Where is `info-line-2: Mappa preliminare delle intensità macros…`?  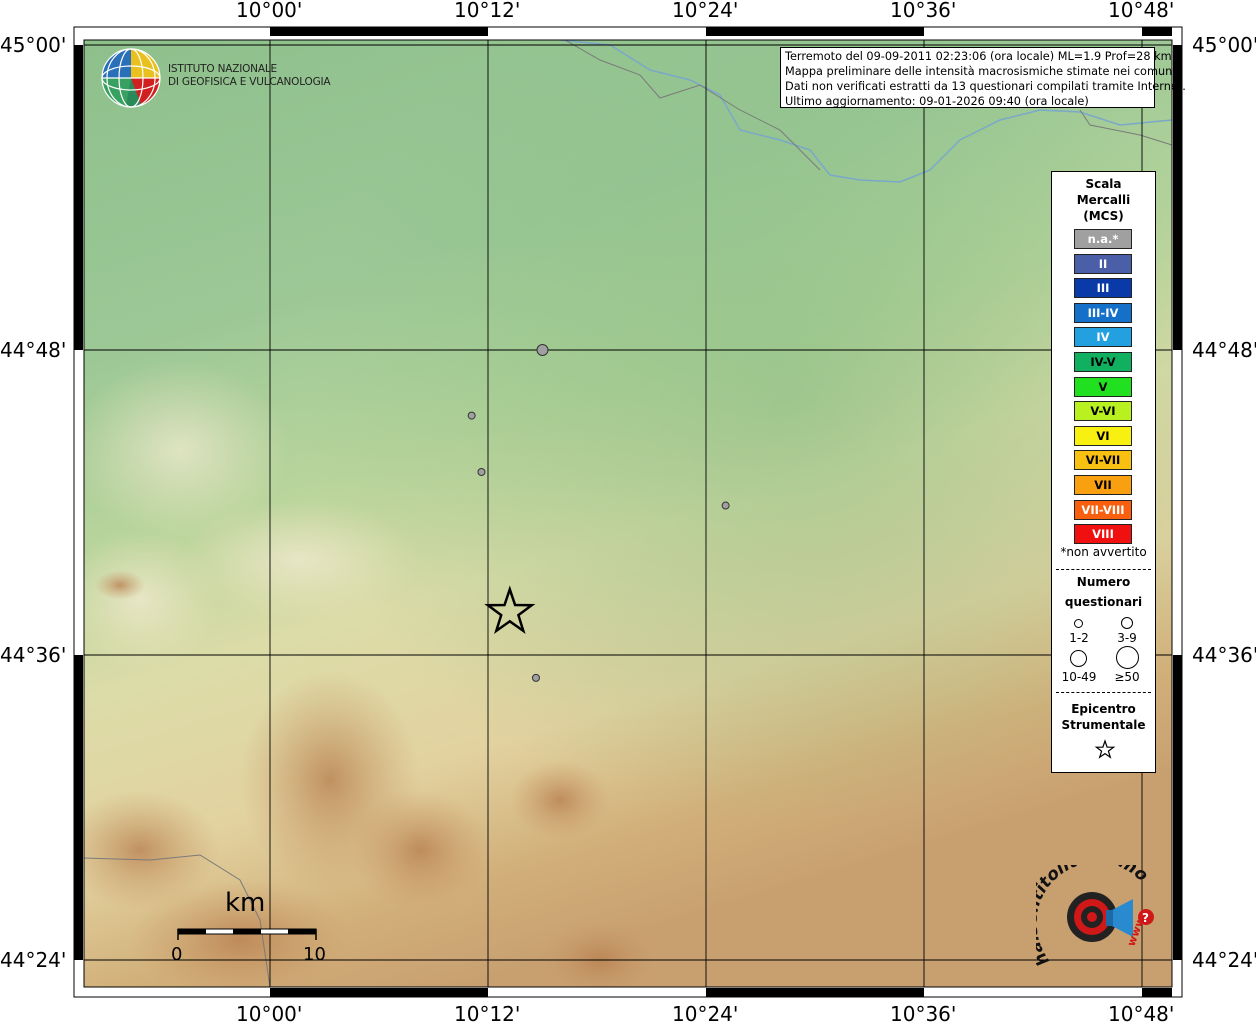 info-line-2: Mappa preliminare delle intensità macros… is located at coordinates (980, 71).